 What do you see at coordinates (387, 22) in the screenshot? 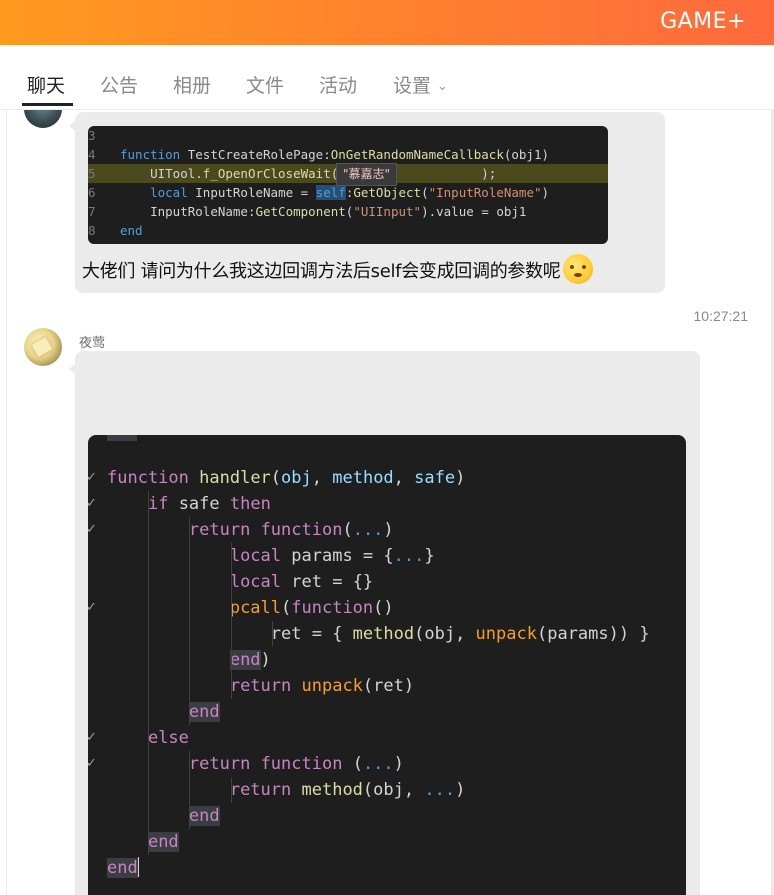
I see `top-bar: GAME+` at bounding box center [387, 22].